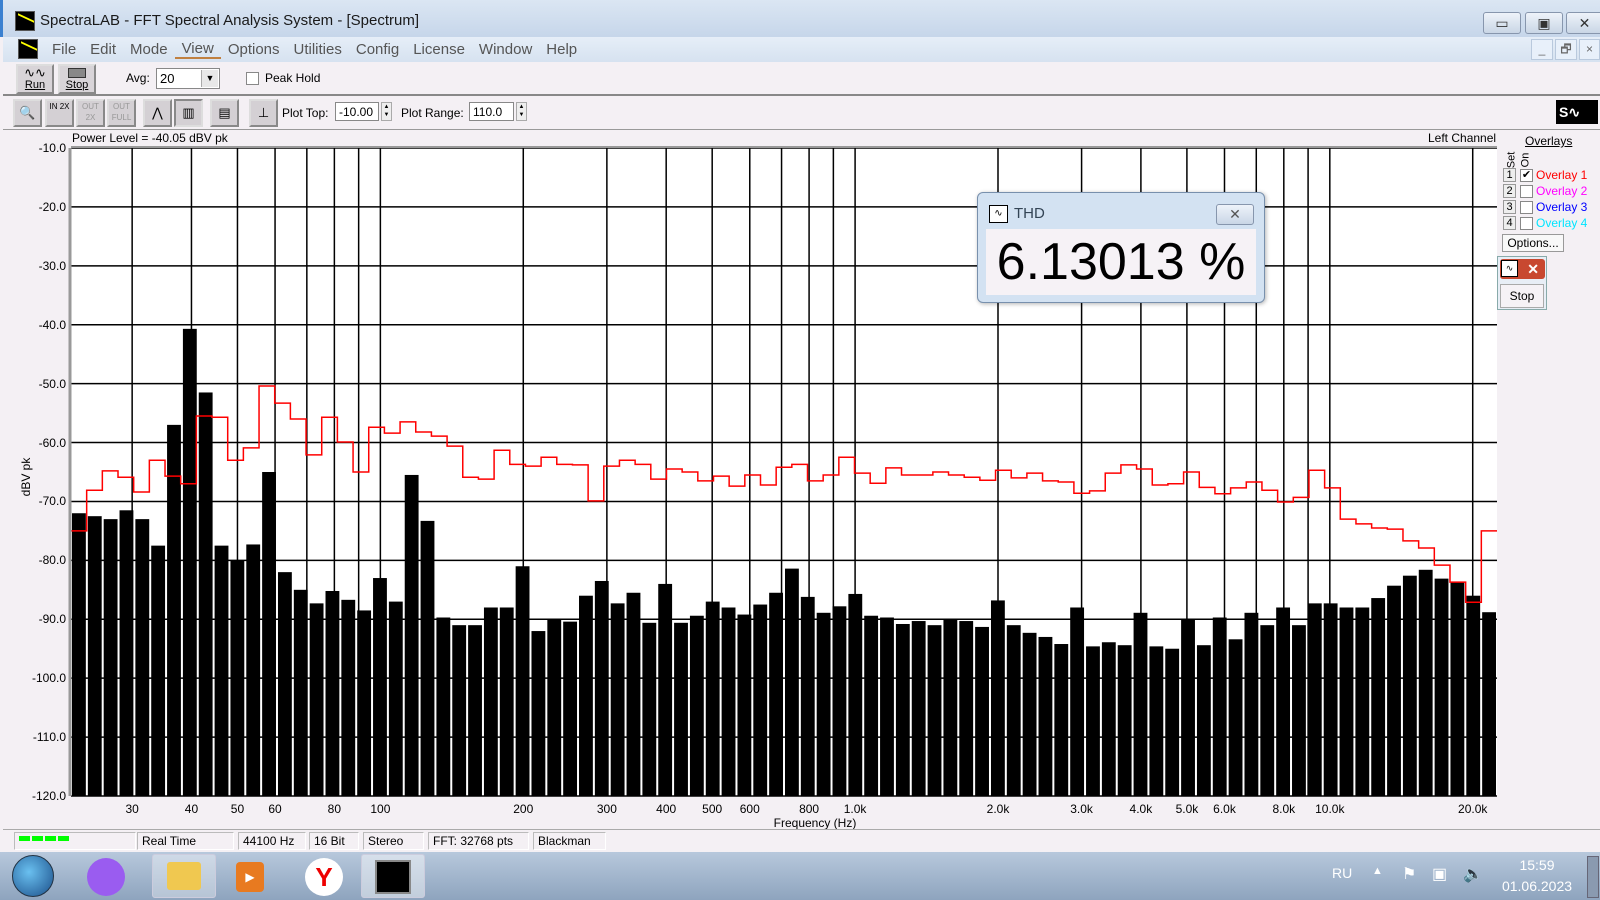 The image size is (1600, 900). What do you see at coordinates (1537, 886) in the screenshot?
I see `clock-date: 01.06.2023` at bounding box center [1537, 886].